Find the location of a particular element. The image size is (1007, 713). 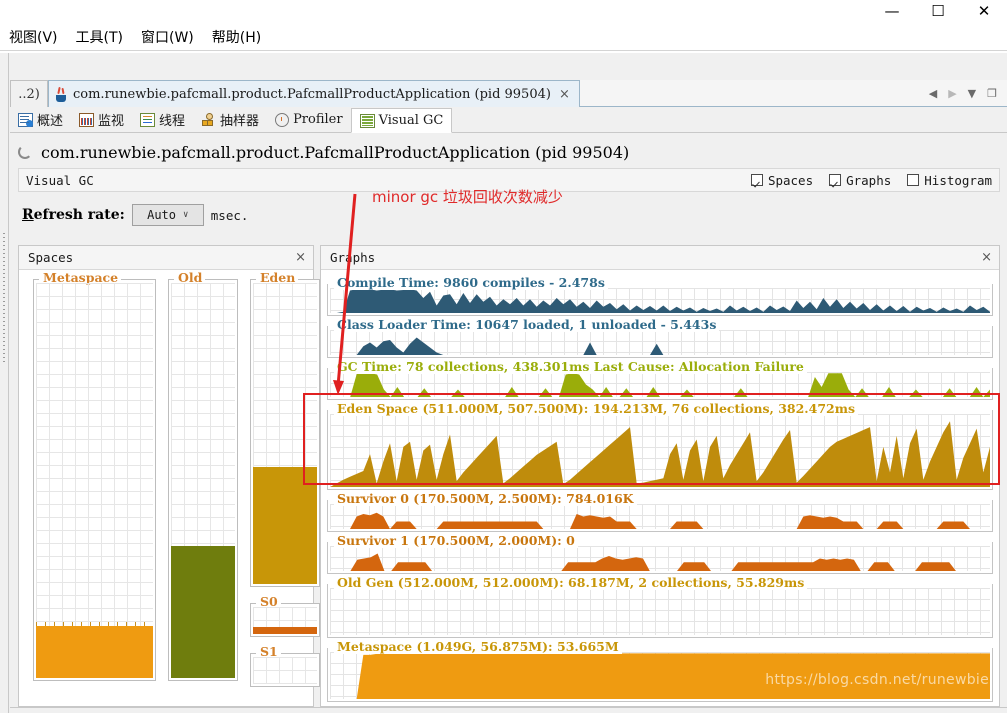

loading-spinner-icon is located at coordinates (25, 152).